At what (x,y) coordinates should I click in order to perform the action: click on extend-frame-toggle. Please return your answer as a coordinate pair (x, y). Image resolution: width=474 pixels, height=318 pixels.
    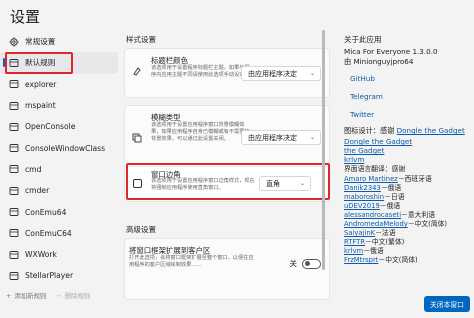
    Looking at the image, I should click on (311, 263).